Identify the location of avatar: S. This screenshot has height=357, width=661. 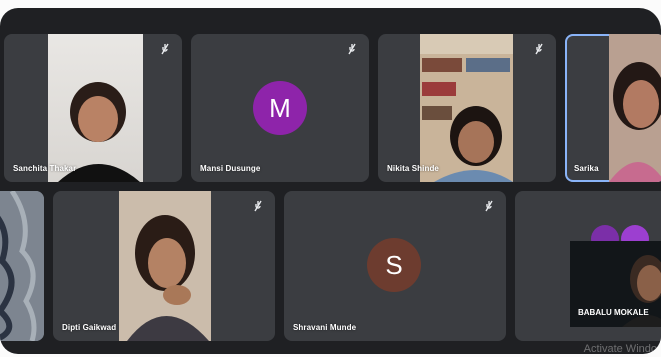
(394, 265).